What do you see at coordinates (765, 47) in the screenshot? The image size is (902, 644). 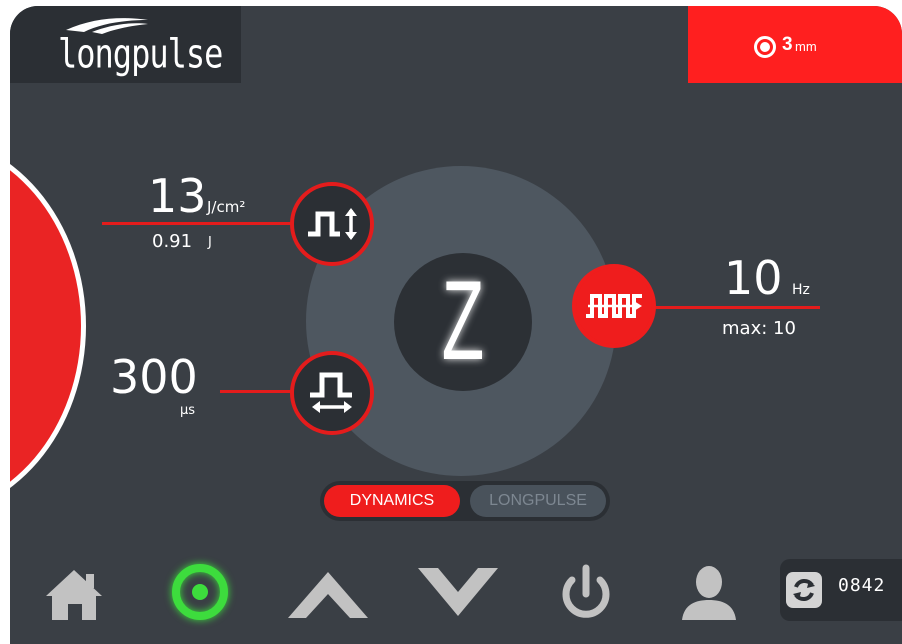 I see `spot-circle-icon` at bounding box center [765, 47].